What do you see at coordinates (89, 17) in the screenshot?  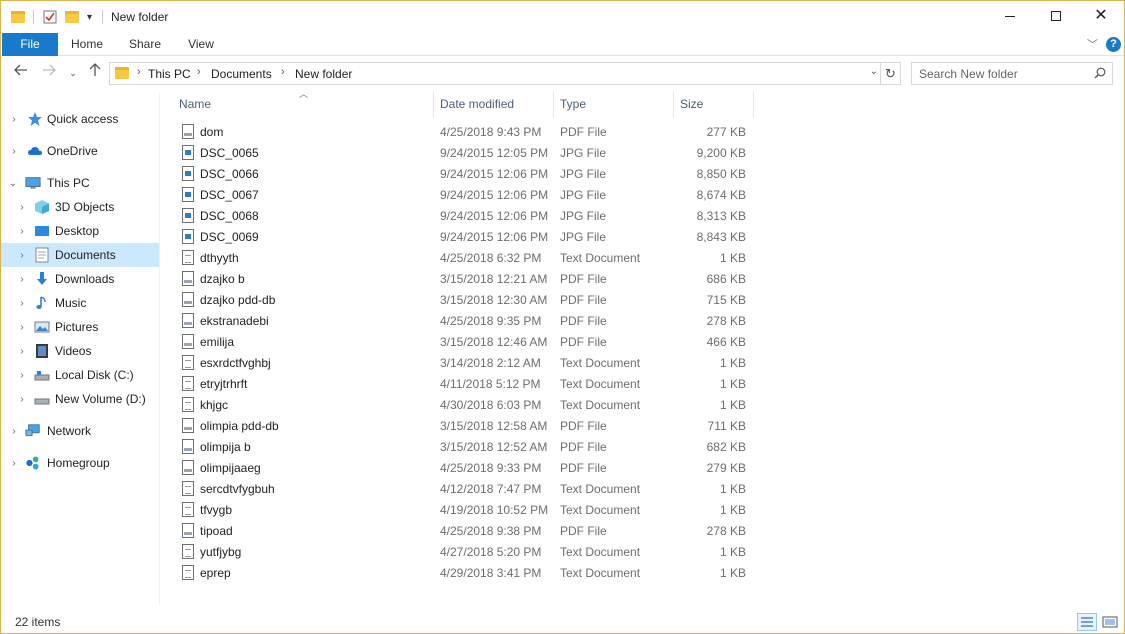 I see `customize-toolbar-chevron-icon: ▾` at bounding box center [89, 17].